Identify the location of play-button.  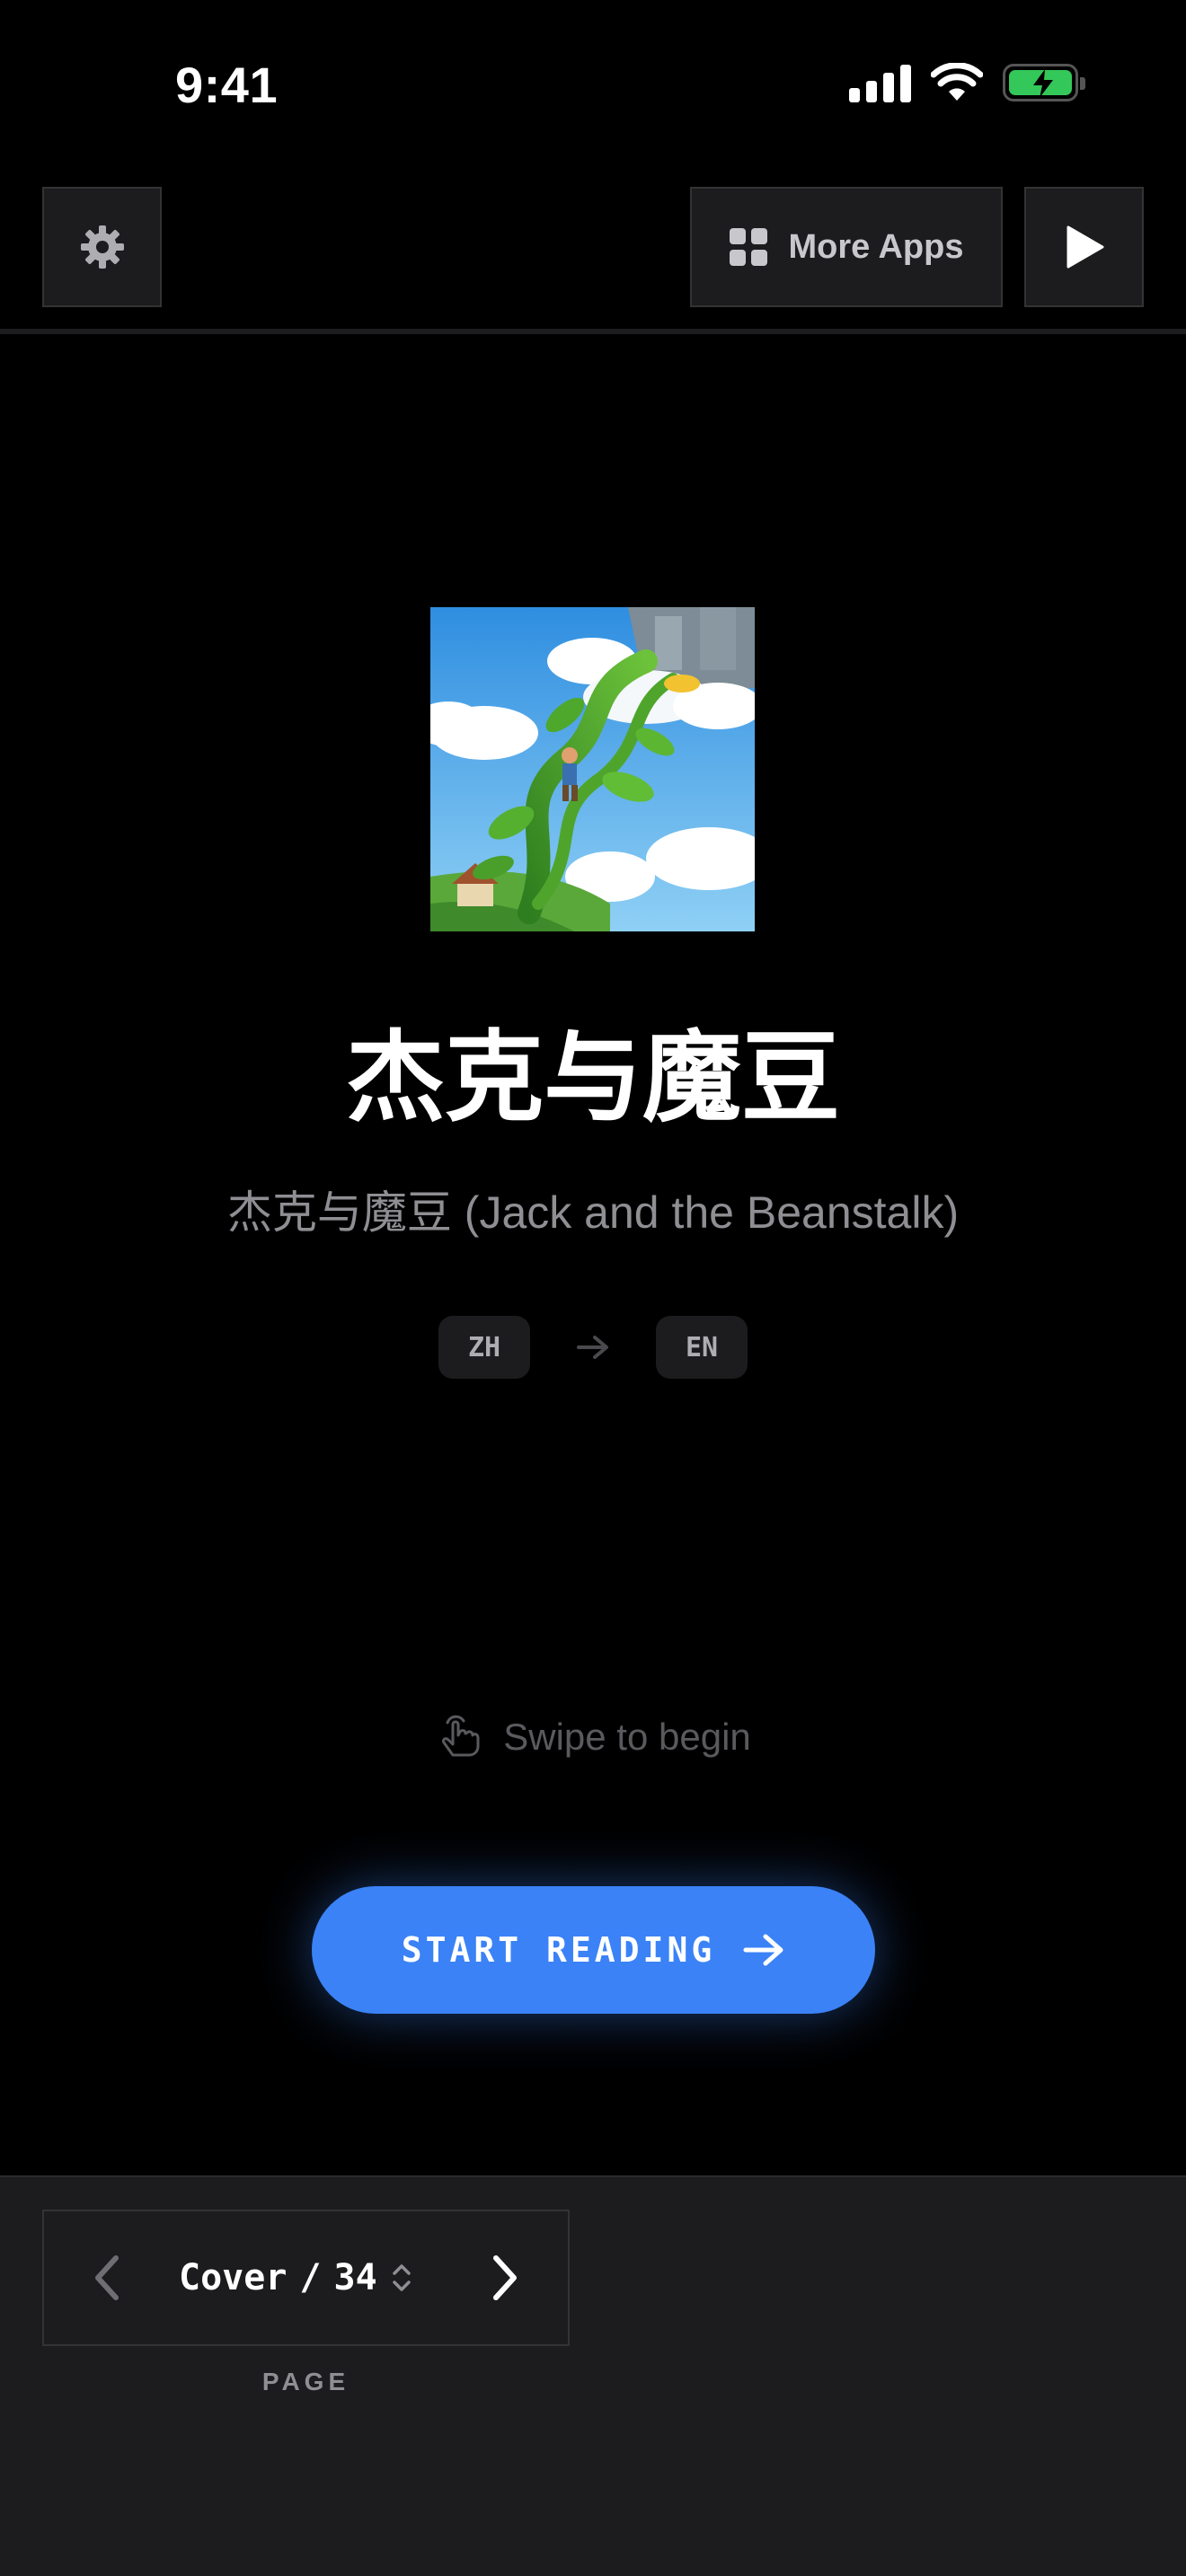
(1084, 247).